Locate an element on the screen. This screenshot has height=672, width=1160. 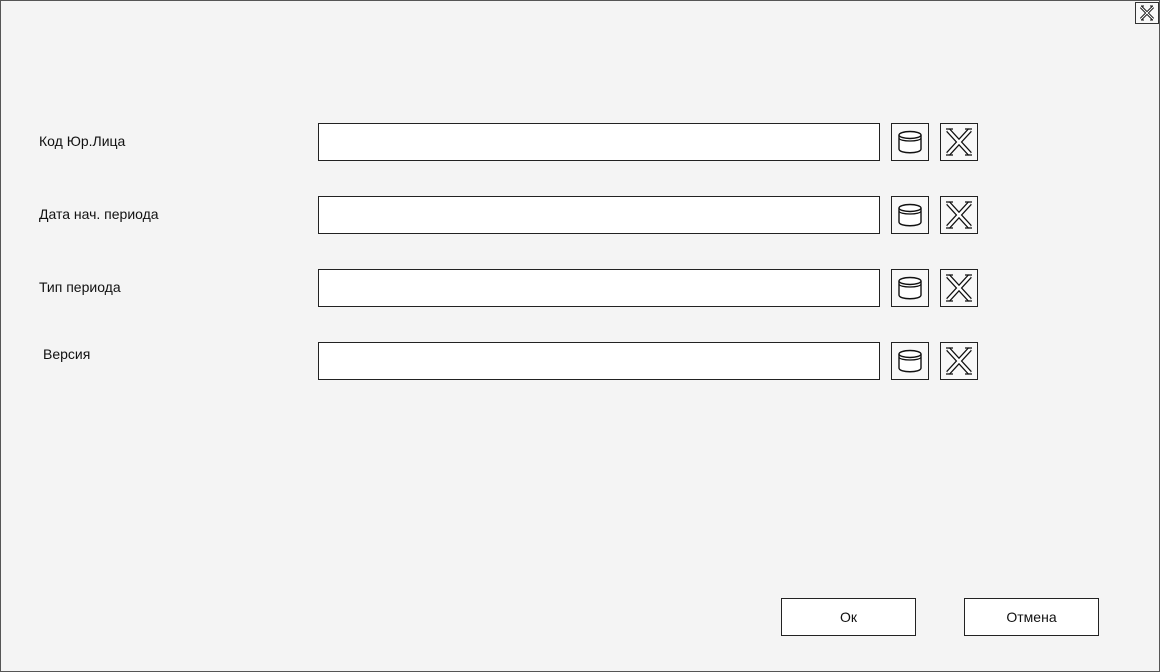
period-type-lookup-button is located at coordinates (910, 288).